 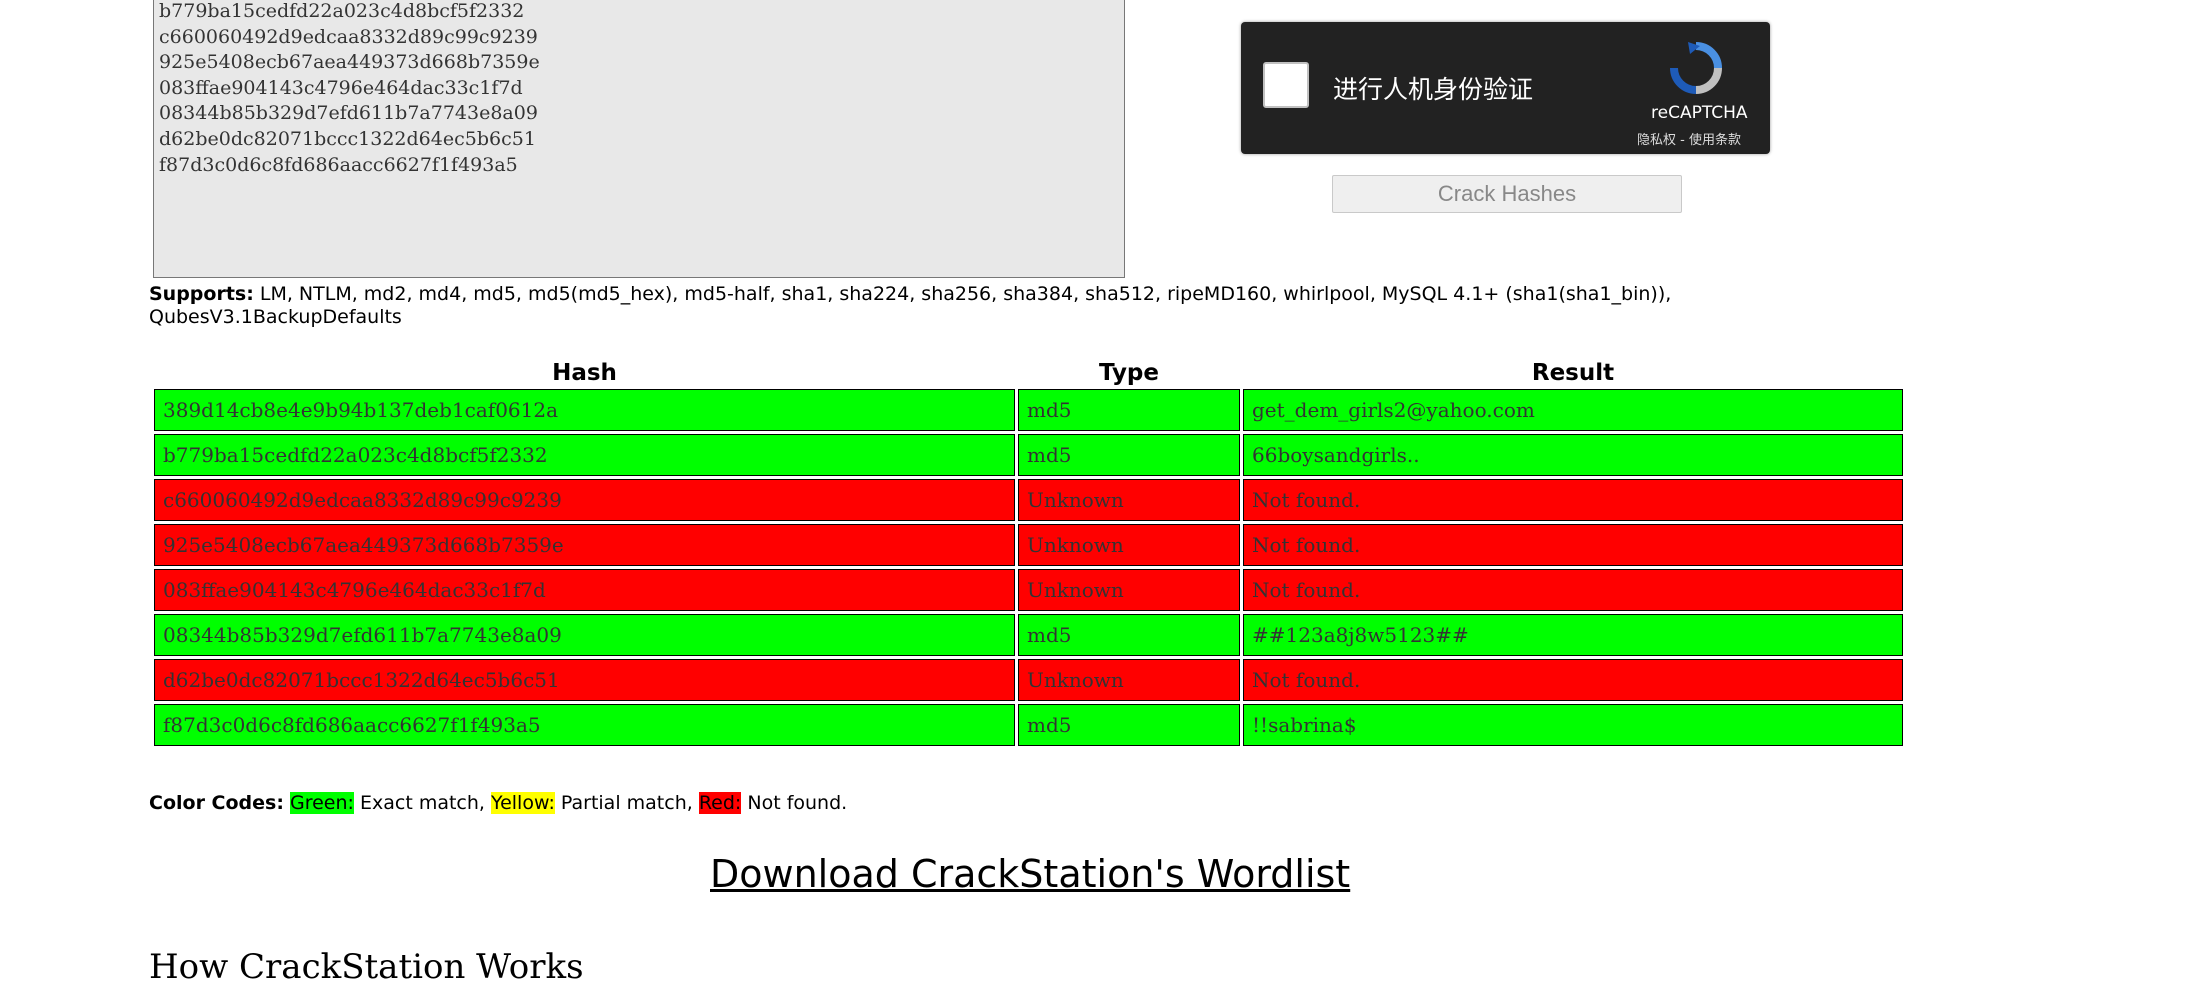 What do you see at coordinates (349, 62) in the screenshot?
I see `hash-input-line: 925e5408ecb67aea449373d668b7359e` at bounding box center [349, 62].